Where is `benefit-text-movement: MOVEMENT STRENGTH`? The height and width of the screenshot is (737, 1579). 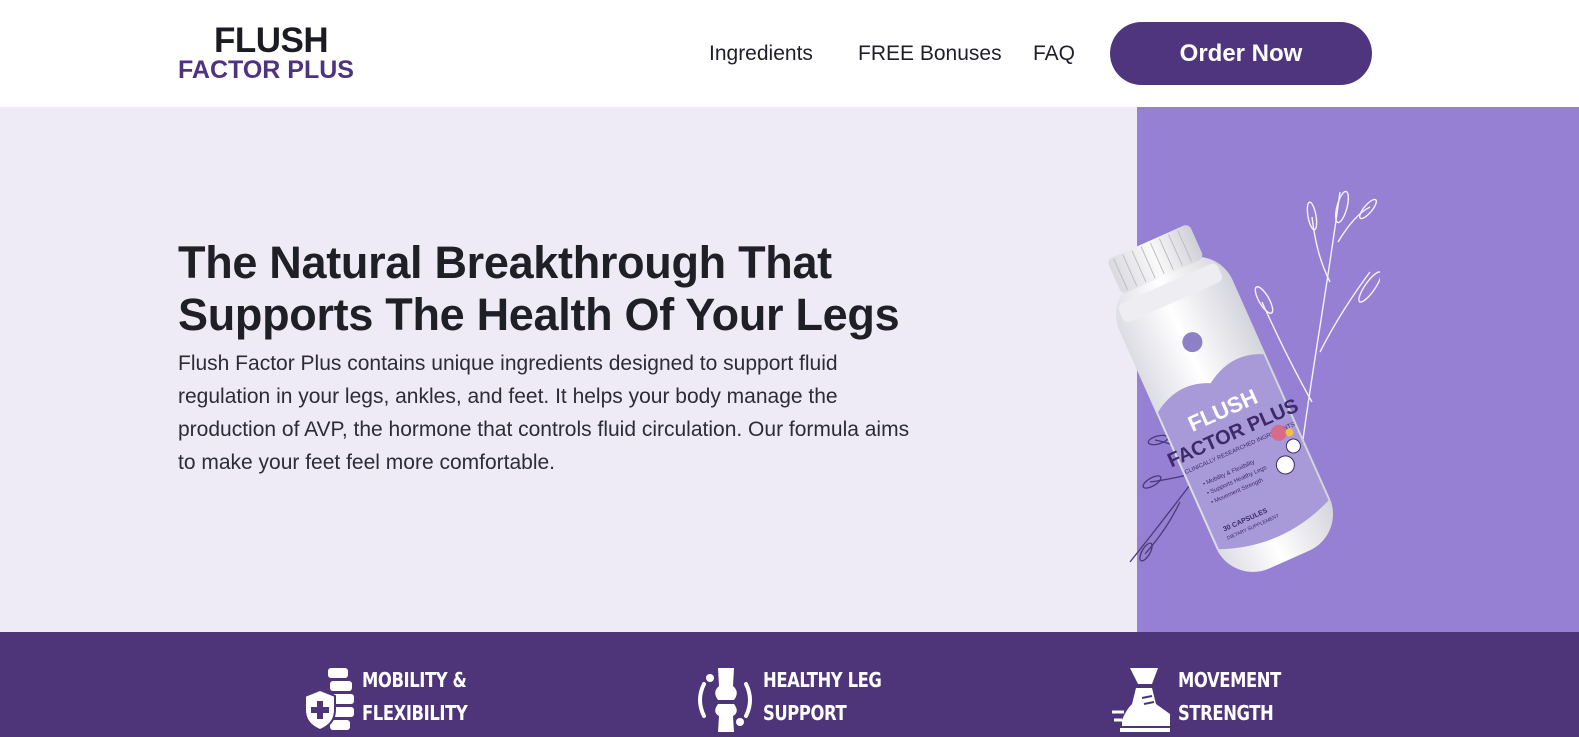
benefit-text-movement: MOVEMENT STRENGTH is located at coordinates (1229, 697).